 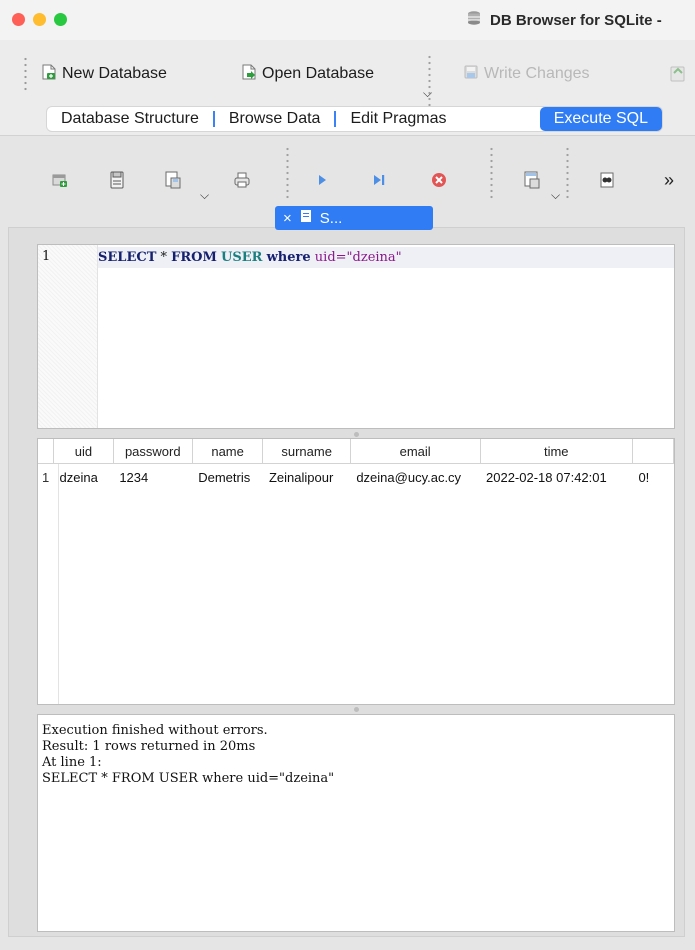 I want to click on message-line: Execution finished without errors., so click(x=155, y=730).